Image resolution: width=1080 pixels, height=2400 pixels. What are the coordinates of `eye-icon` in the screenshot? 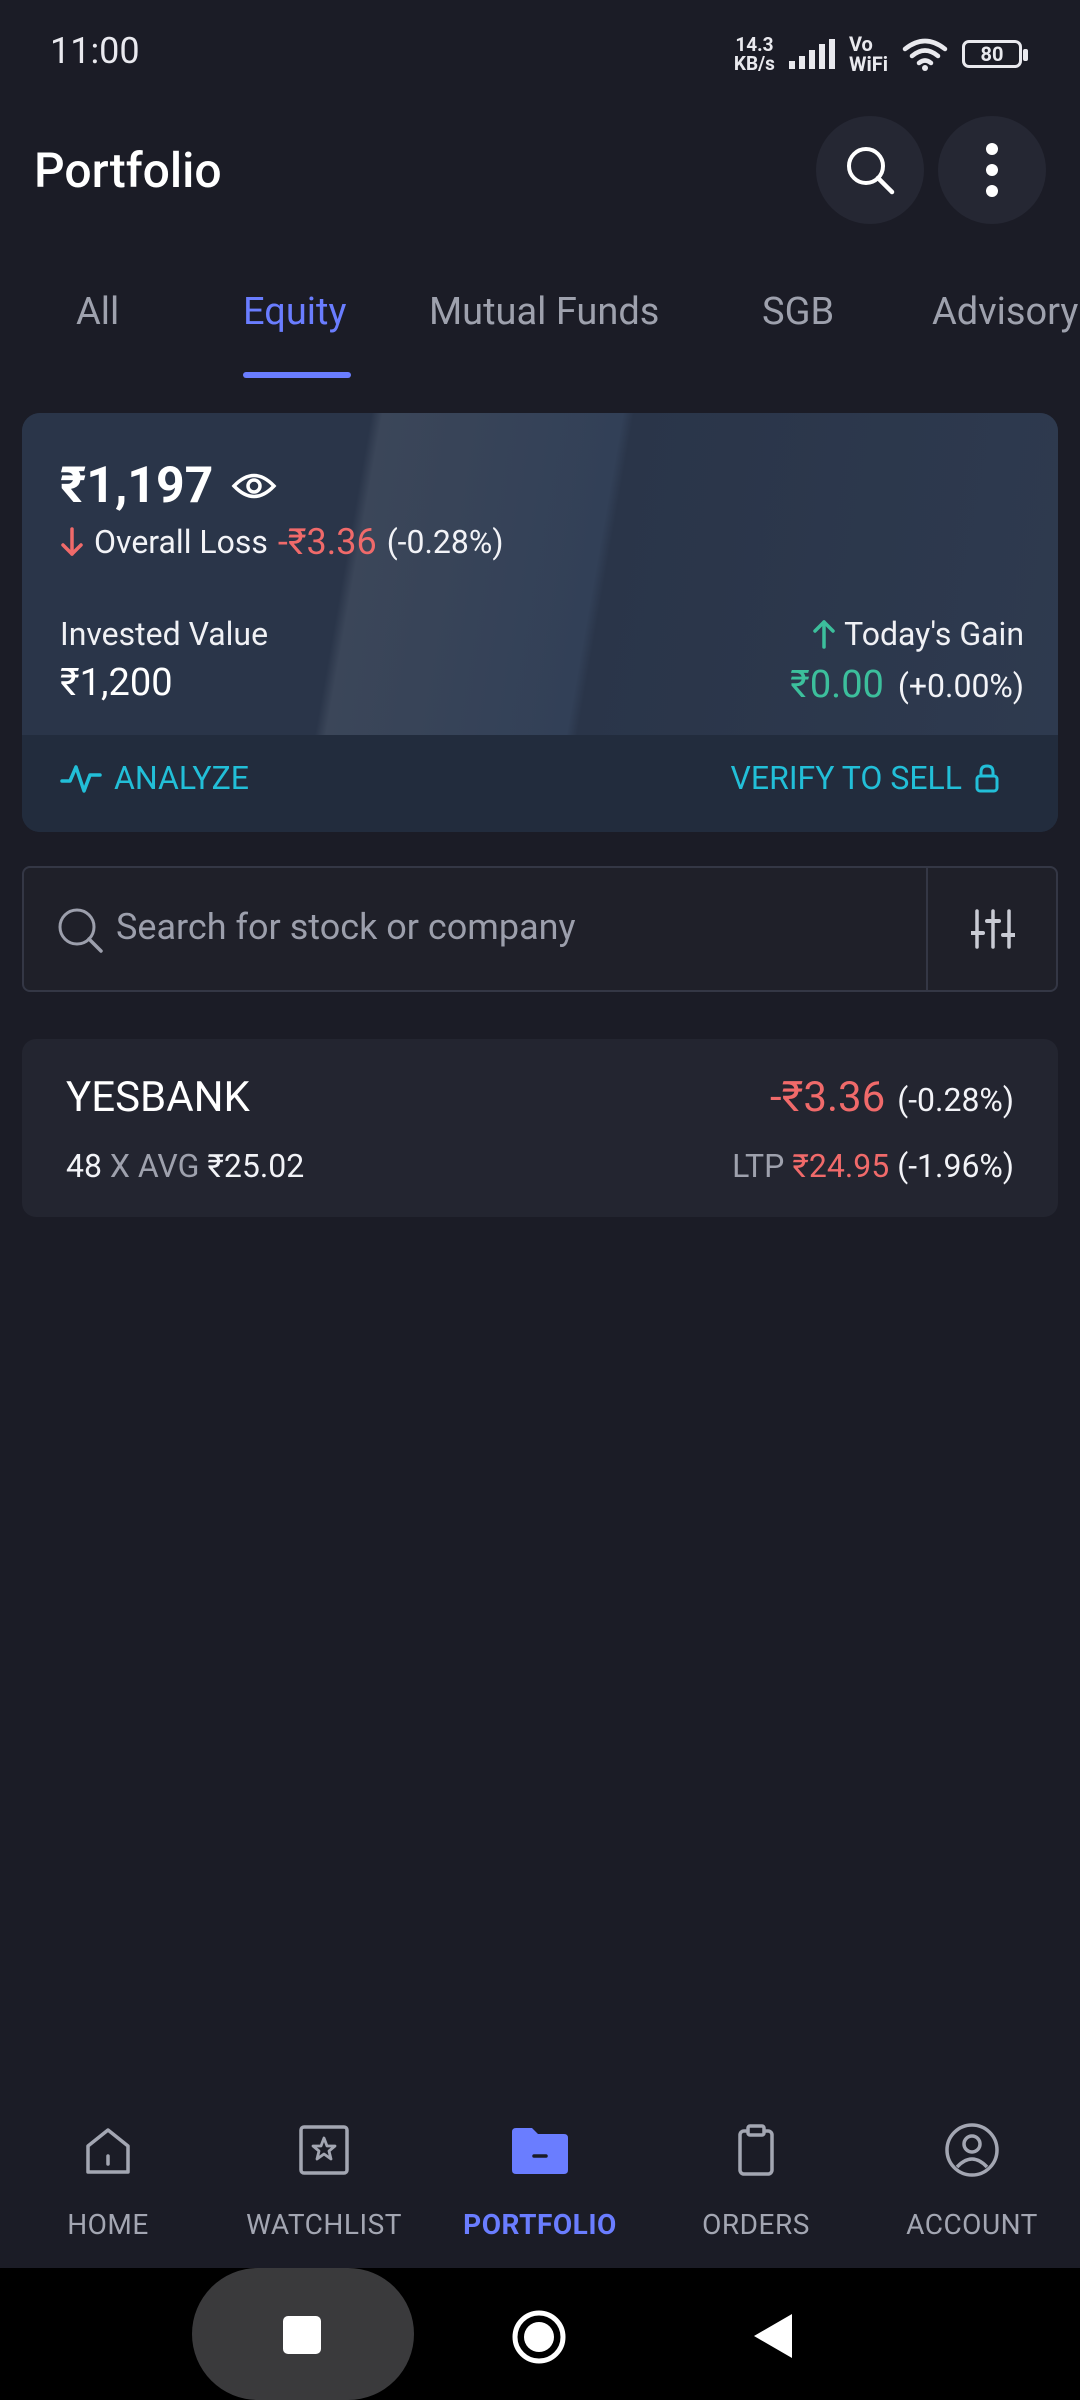 It's located at (254, 486).